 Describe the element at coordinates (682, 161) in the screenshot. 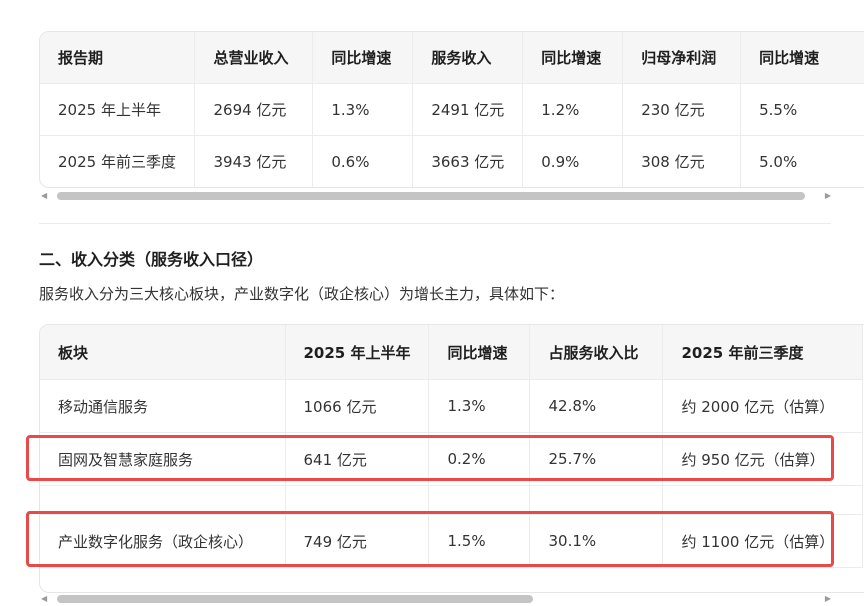

I see `table-cell: 308 亿元` at that location.